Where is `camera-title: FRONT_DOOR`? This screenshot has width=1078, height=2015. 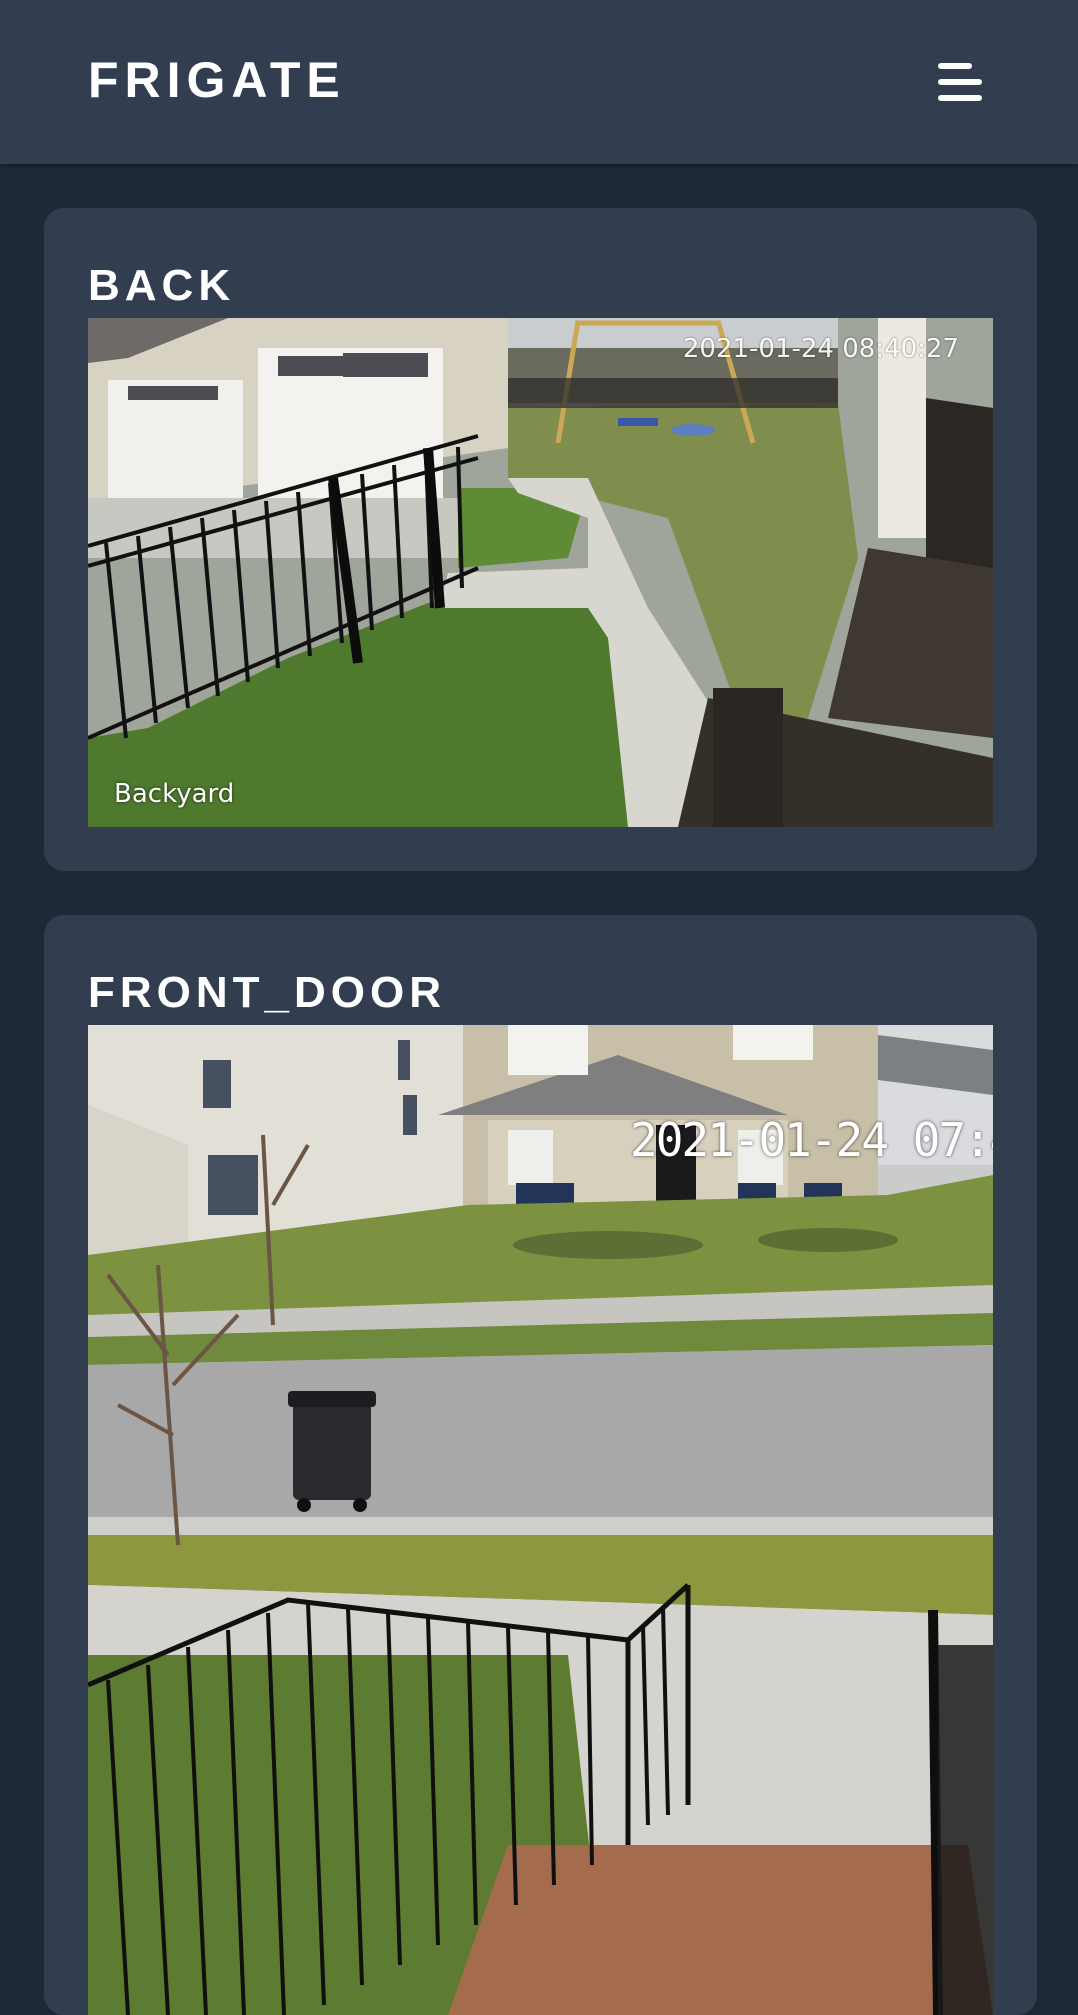 camera-title: FRONT_DOOR is located at coordinates (267, 993).